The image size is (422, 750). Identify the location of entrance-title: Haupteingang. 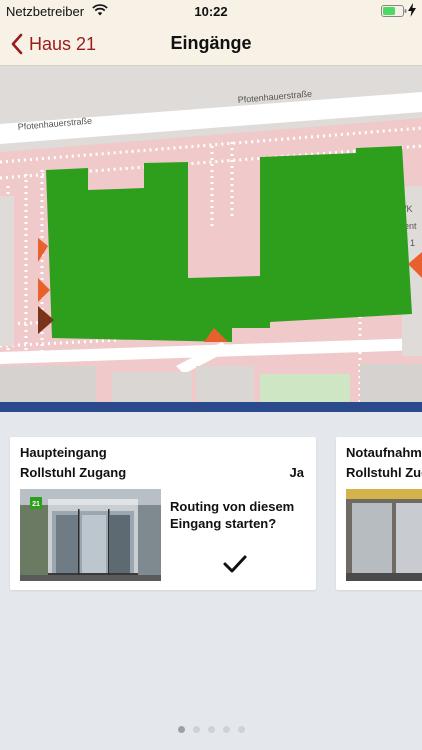
(63, 452).